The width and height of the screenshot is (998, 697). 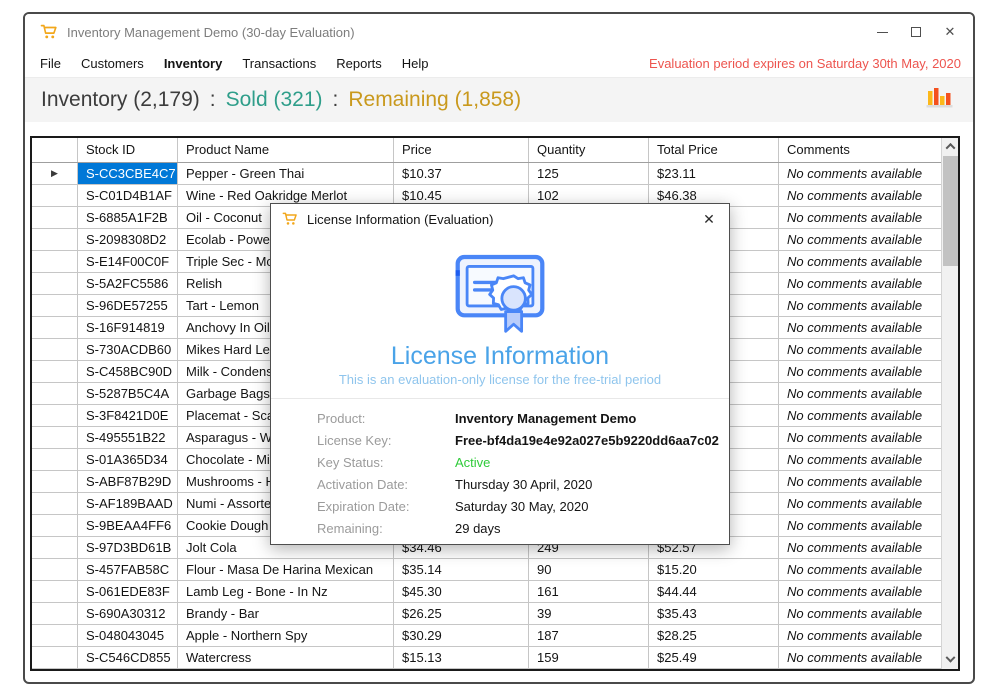 What do you see at coordinates (128, 217) in the screenshot?
I see `cell-stock_id: S-6885A1F2B` at bounding box center [128, 217].